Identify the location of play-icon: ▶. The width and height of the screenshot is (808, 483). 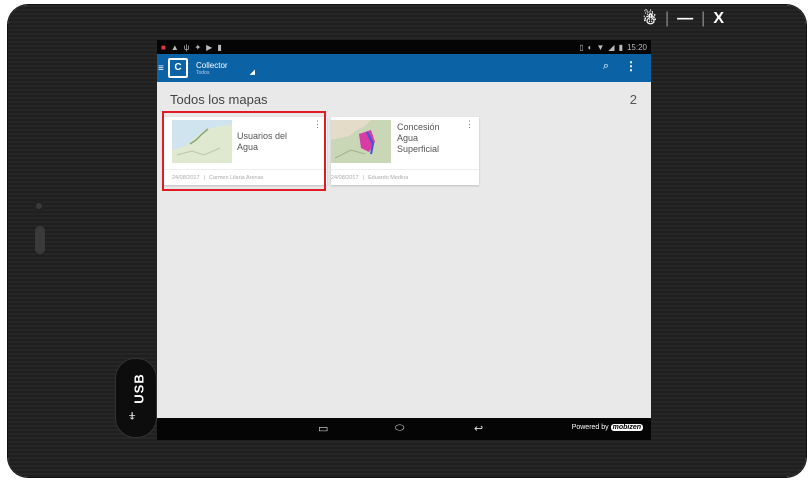
(209, 47).